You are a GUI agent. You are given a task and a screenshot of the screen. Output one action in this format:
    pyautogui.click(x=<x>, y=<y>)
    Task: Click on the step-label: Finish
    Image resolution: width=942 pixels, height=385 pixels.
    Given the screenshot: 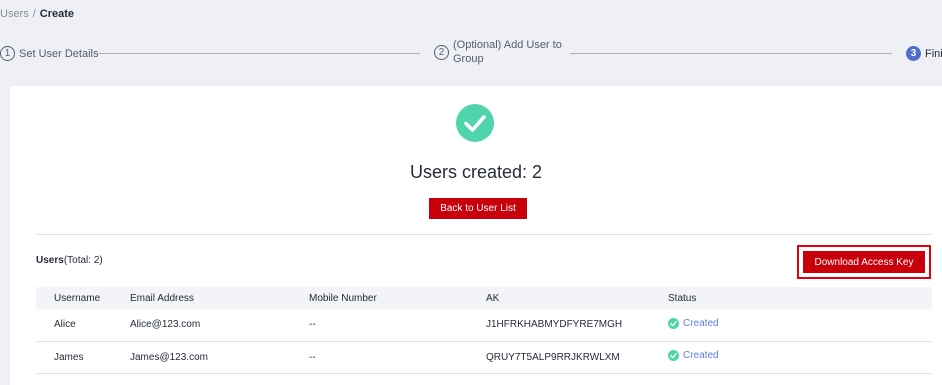 What is the action you would take?
    pyautogui.click(x=933, y=53)
    